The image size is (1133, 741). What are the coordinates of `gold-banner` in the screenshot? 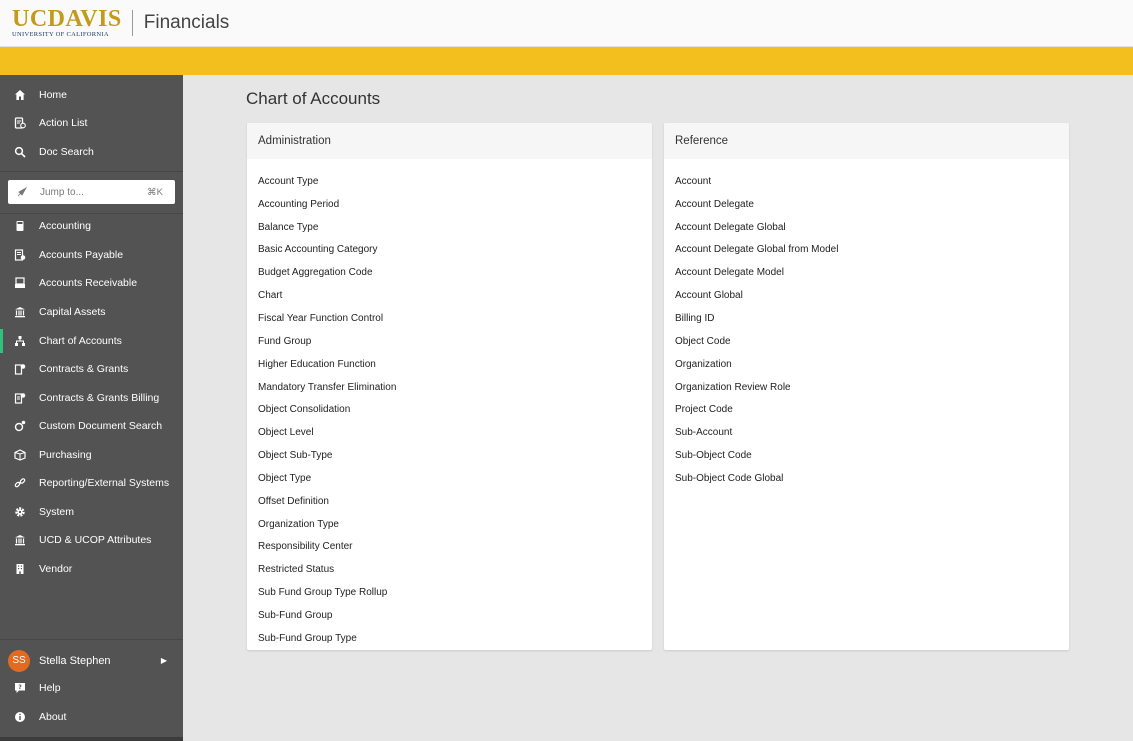 It's located at (566, 61).